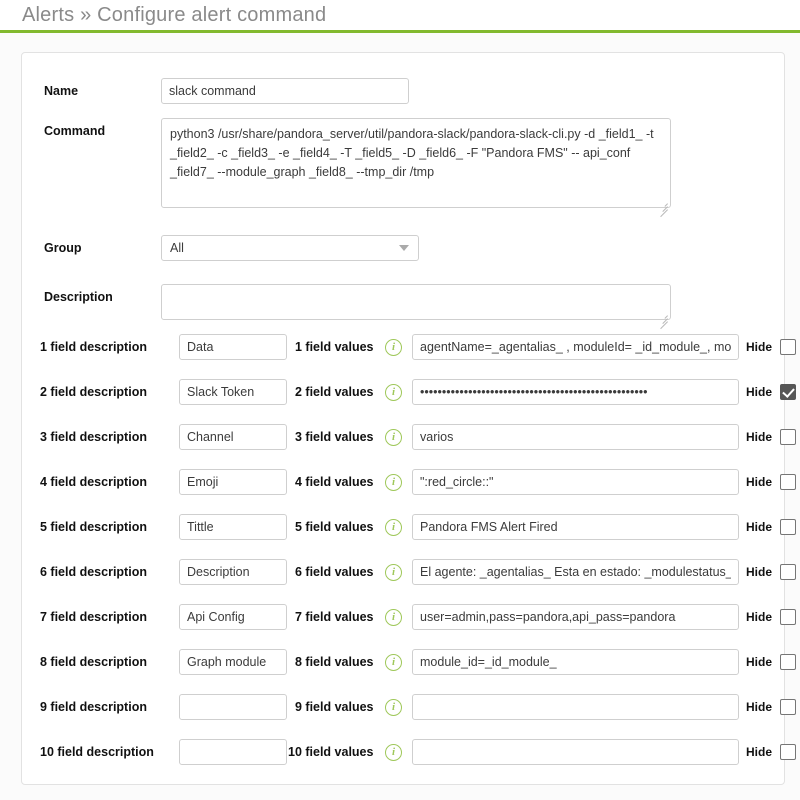 Image resolution: width=800 pixels, height=800 pixels. Describe the element at coordinates (334, 662) in the screenshot. I see `field-values-label: 8 field values` at that location.